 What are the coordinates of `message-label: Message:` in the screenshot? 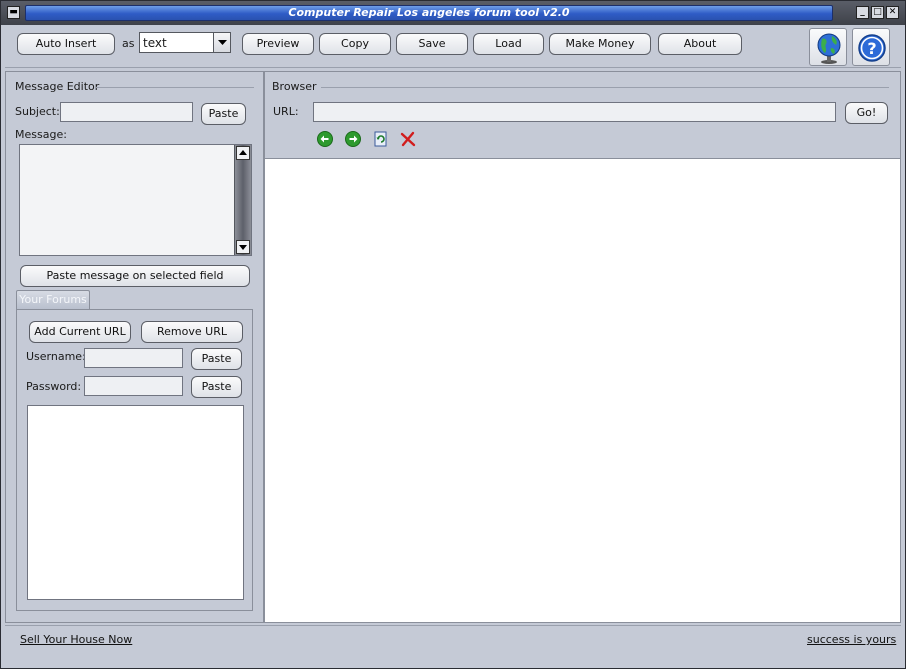 It's located at (41, 134).